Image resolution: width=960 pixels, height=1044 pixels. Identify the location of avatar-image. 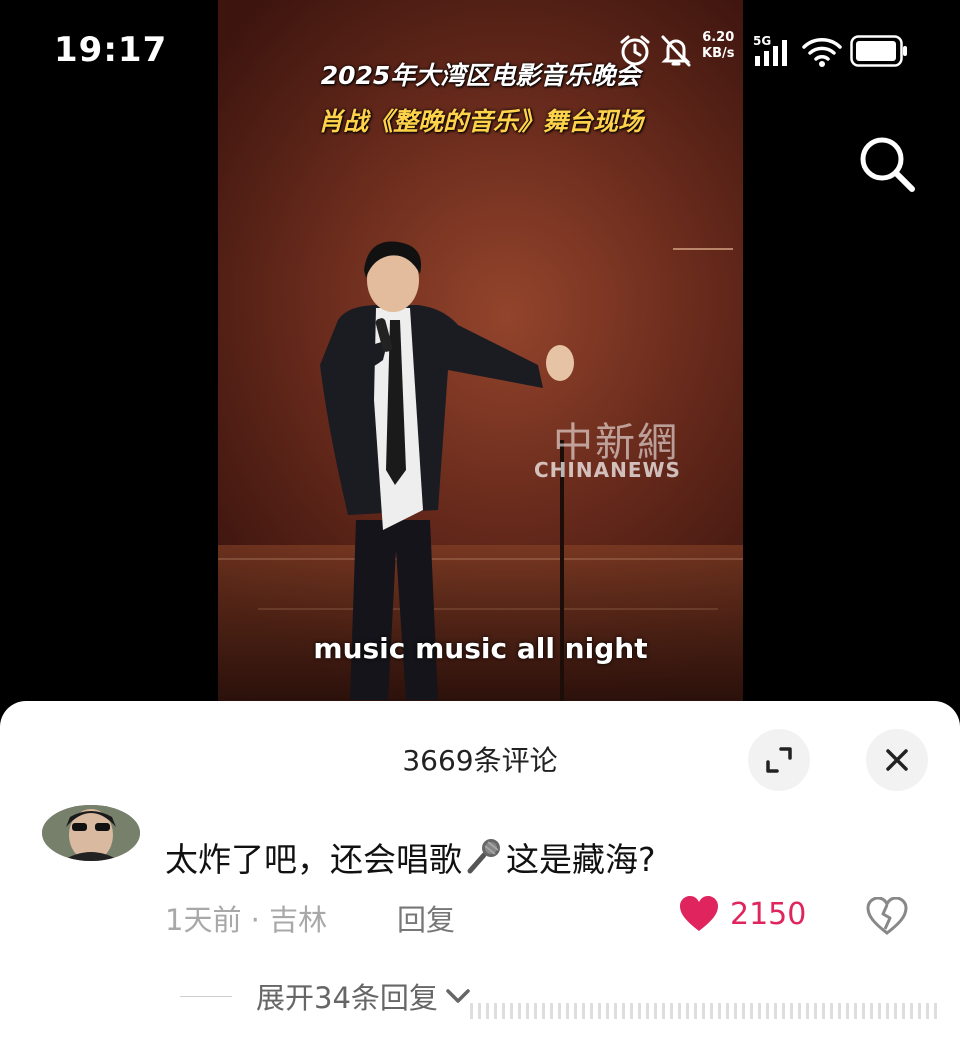
(91, 833).